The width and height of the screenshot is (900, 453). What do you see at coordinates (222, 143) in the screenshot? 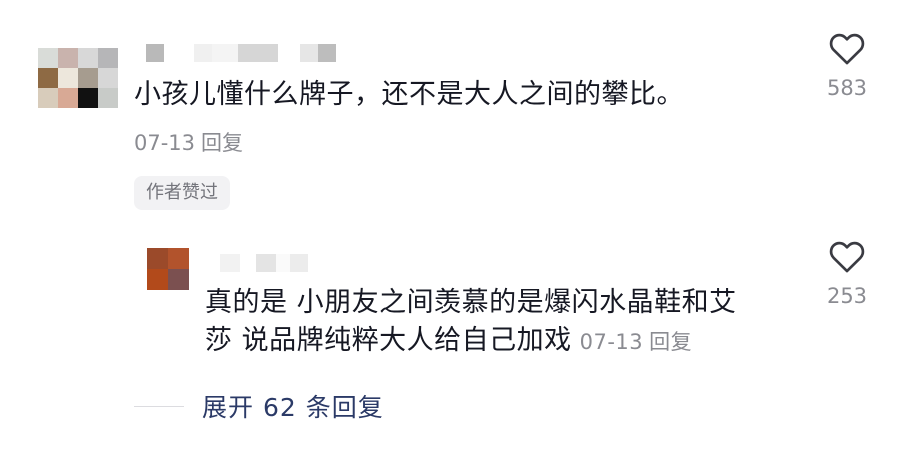
I see `comment-reply-button: 回复` at bounding box center [222, 143].